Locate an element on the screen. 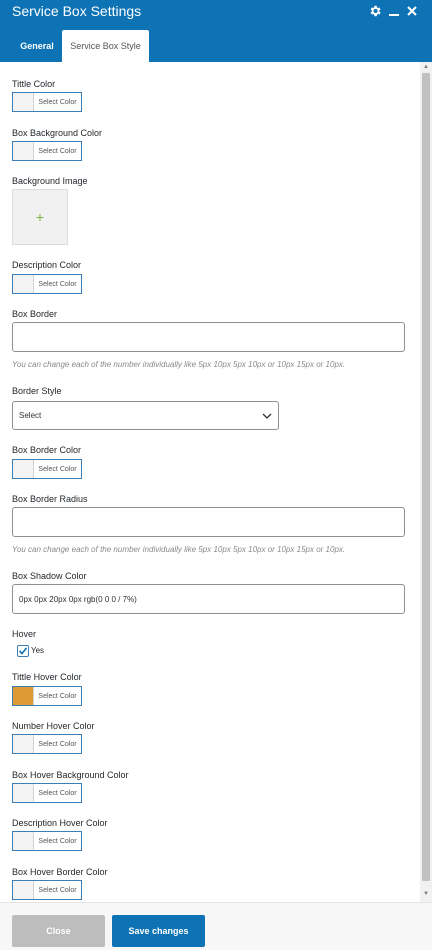 This screenshot has height=950, width=432. number-hover-color-picker: Select Color is located at coordinates (47, 744).